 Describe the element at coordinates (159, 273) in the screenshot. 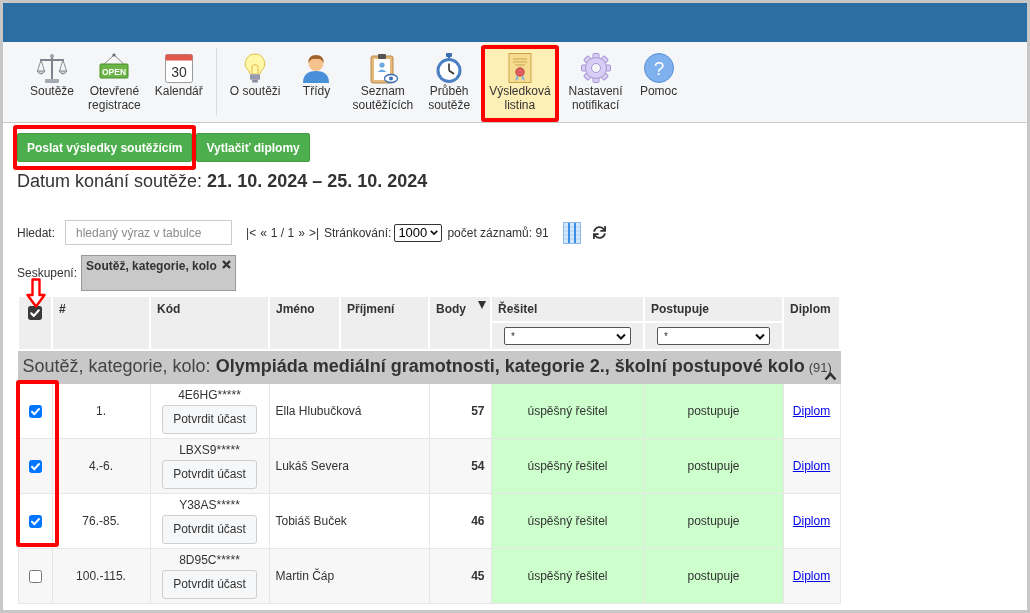

I see `grouping-chip: Soutěž, kategorie, kolo` at that location.